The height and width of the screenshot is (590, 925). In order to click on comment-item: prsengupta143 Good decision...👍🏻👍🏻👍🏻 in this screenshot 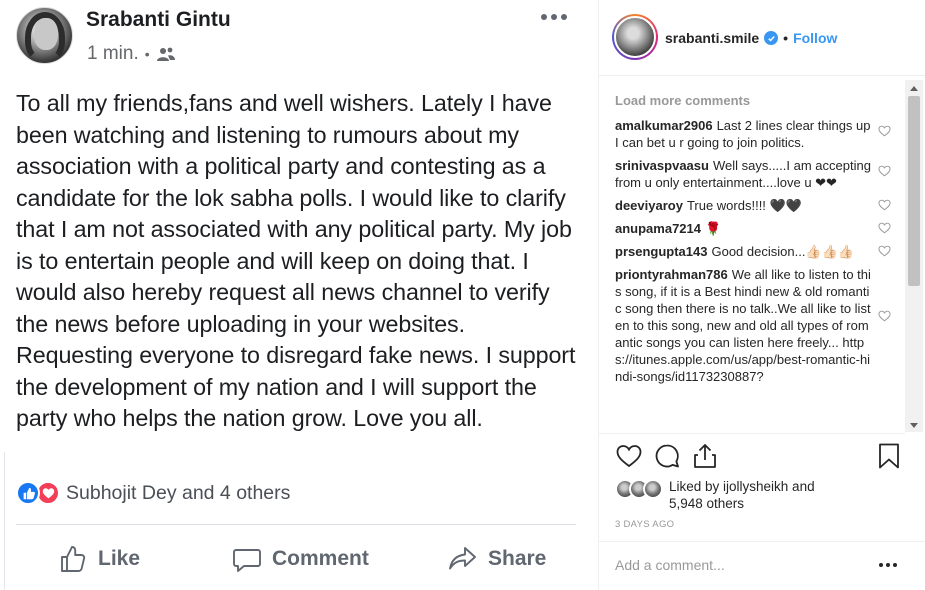, I will do `click(760, 251)`.